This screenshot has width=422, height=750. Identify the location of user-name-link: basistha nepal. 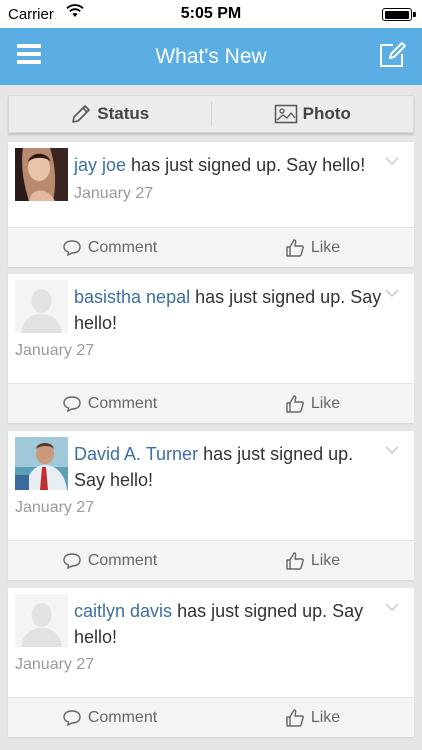
(132, 297).